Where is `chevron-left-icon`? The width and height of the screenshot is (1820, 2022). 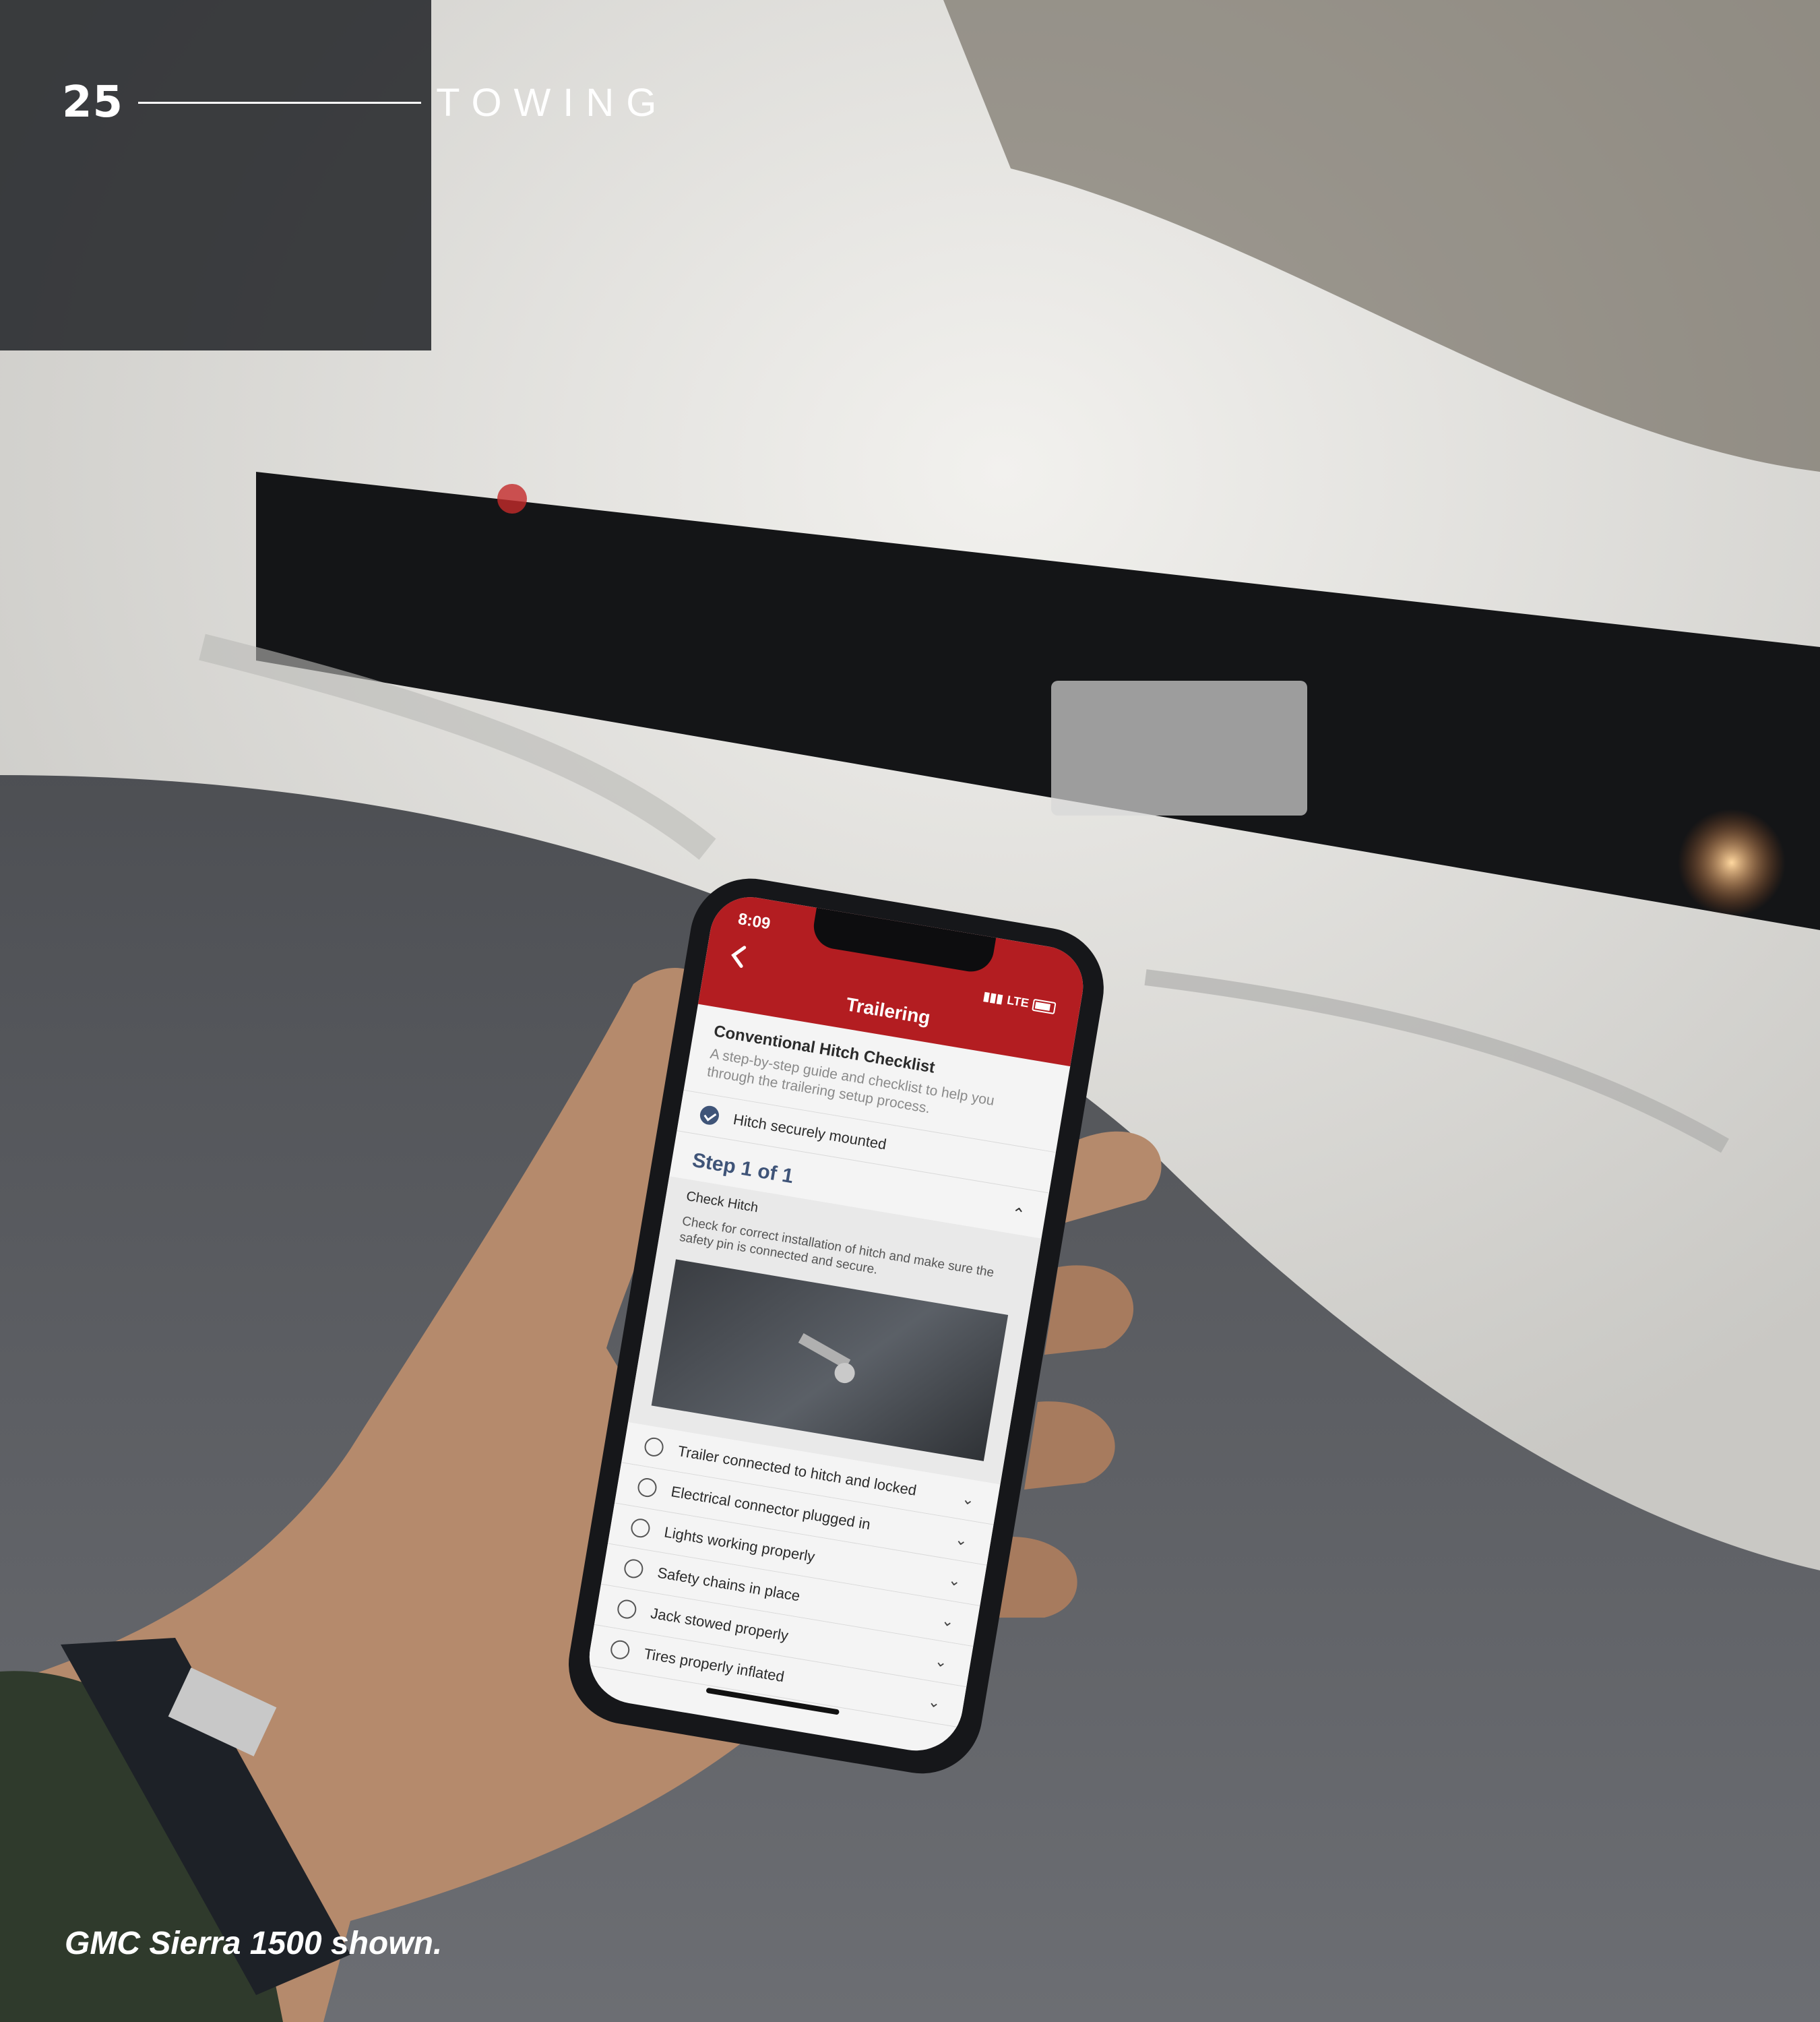 chevron-left-icon is located at coordinates (739, 956).